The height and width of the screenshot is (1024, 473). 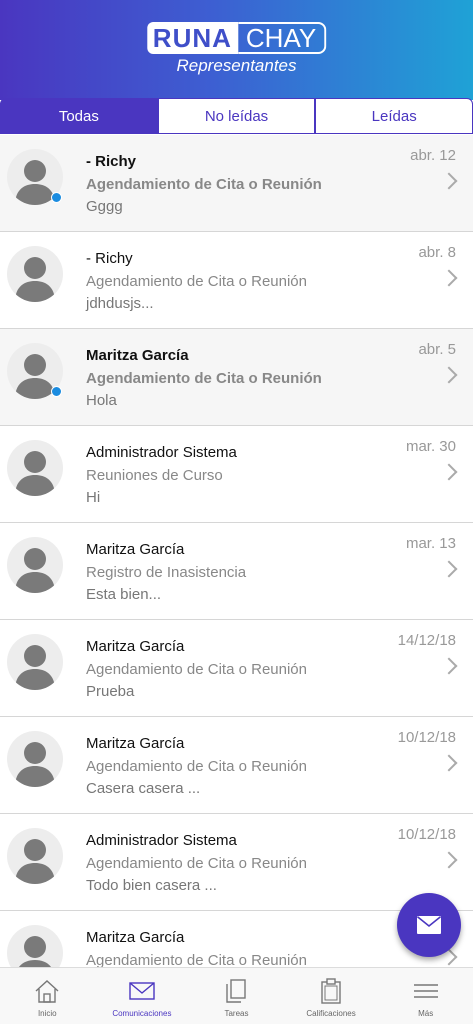 I want to click on runachay-logo: RUNA CHAY Representantes, so click(x=236, y=49).